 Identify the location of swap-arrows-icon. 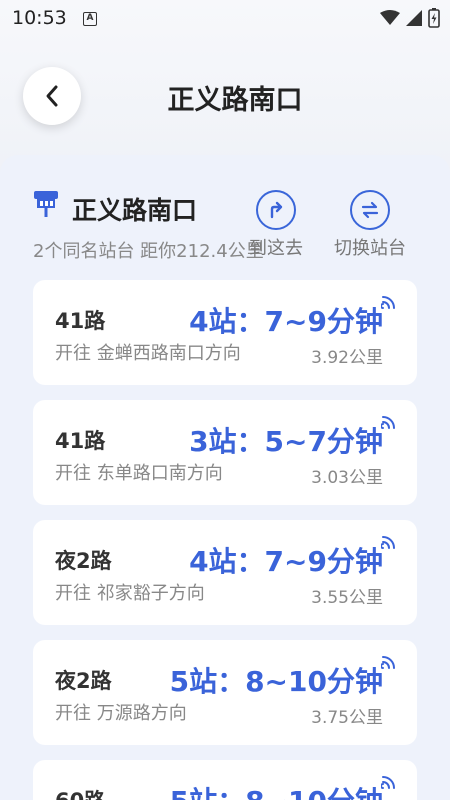
(370, 210).